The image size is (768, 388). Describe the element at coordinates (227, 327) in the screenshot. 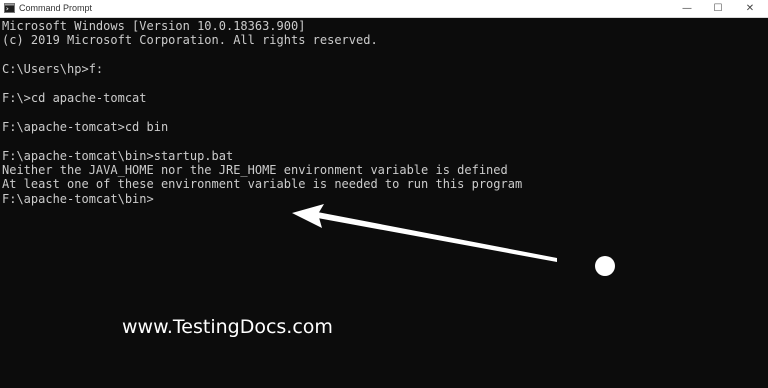

I see `watermark-text: www.TestingDocs.com` at that location.